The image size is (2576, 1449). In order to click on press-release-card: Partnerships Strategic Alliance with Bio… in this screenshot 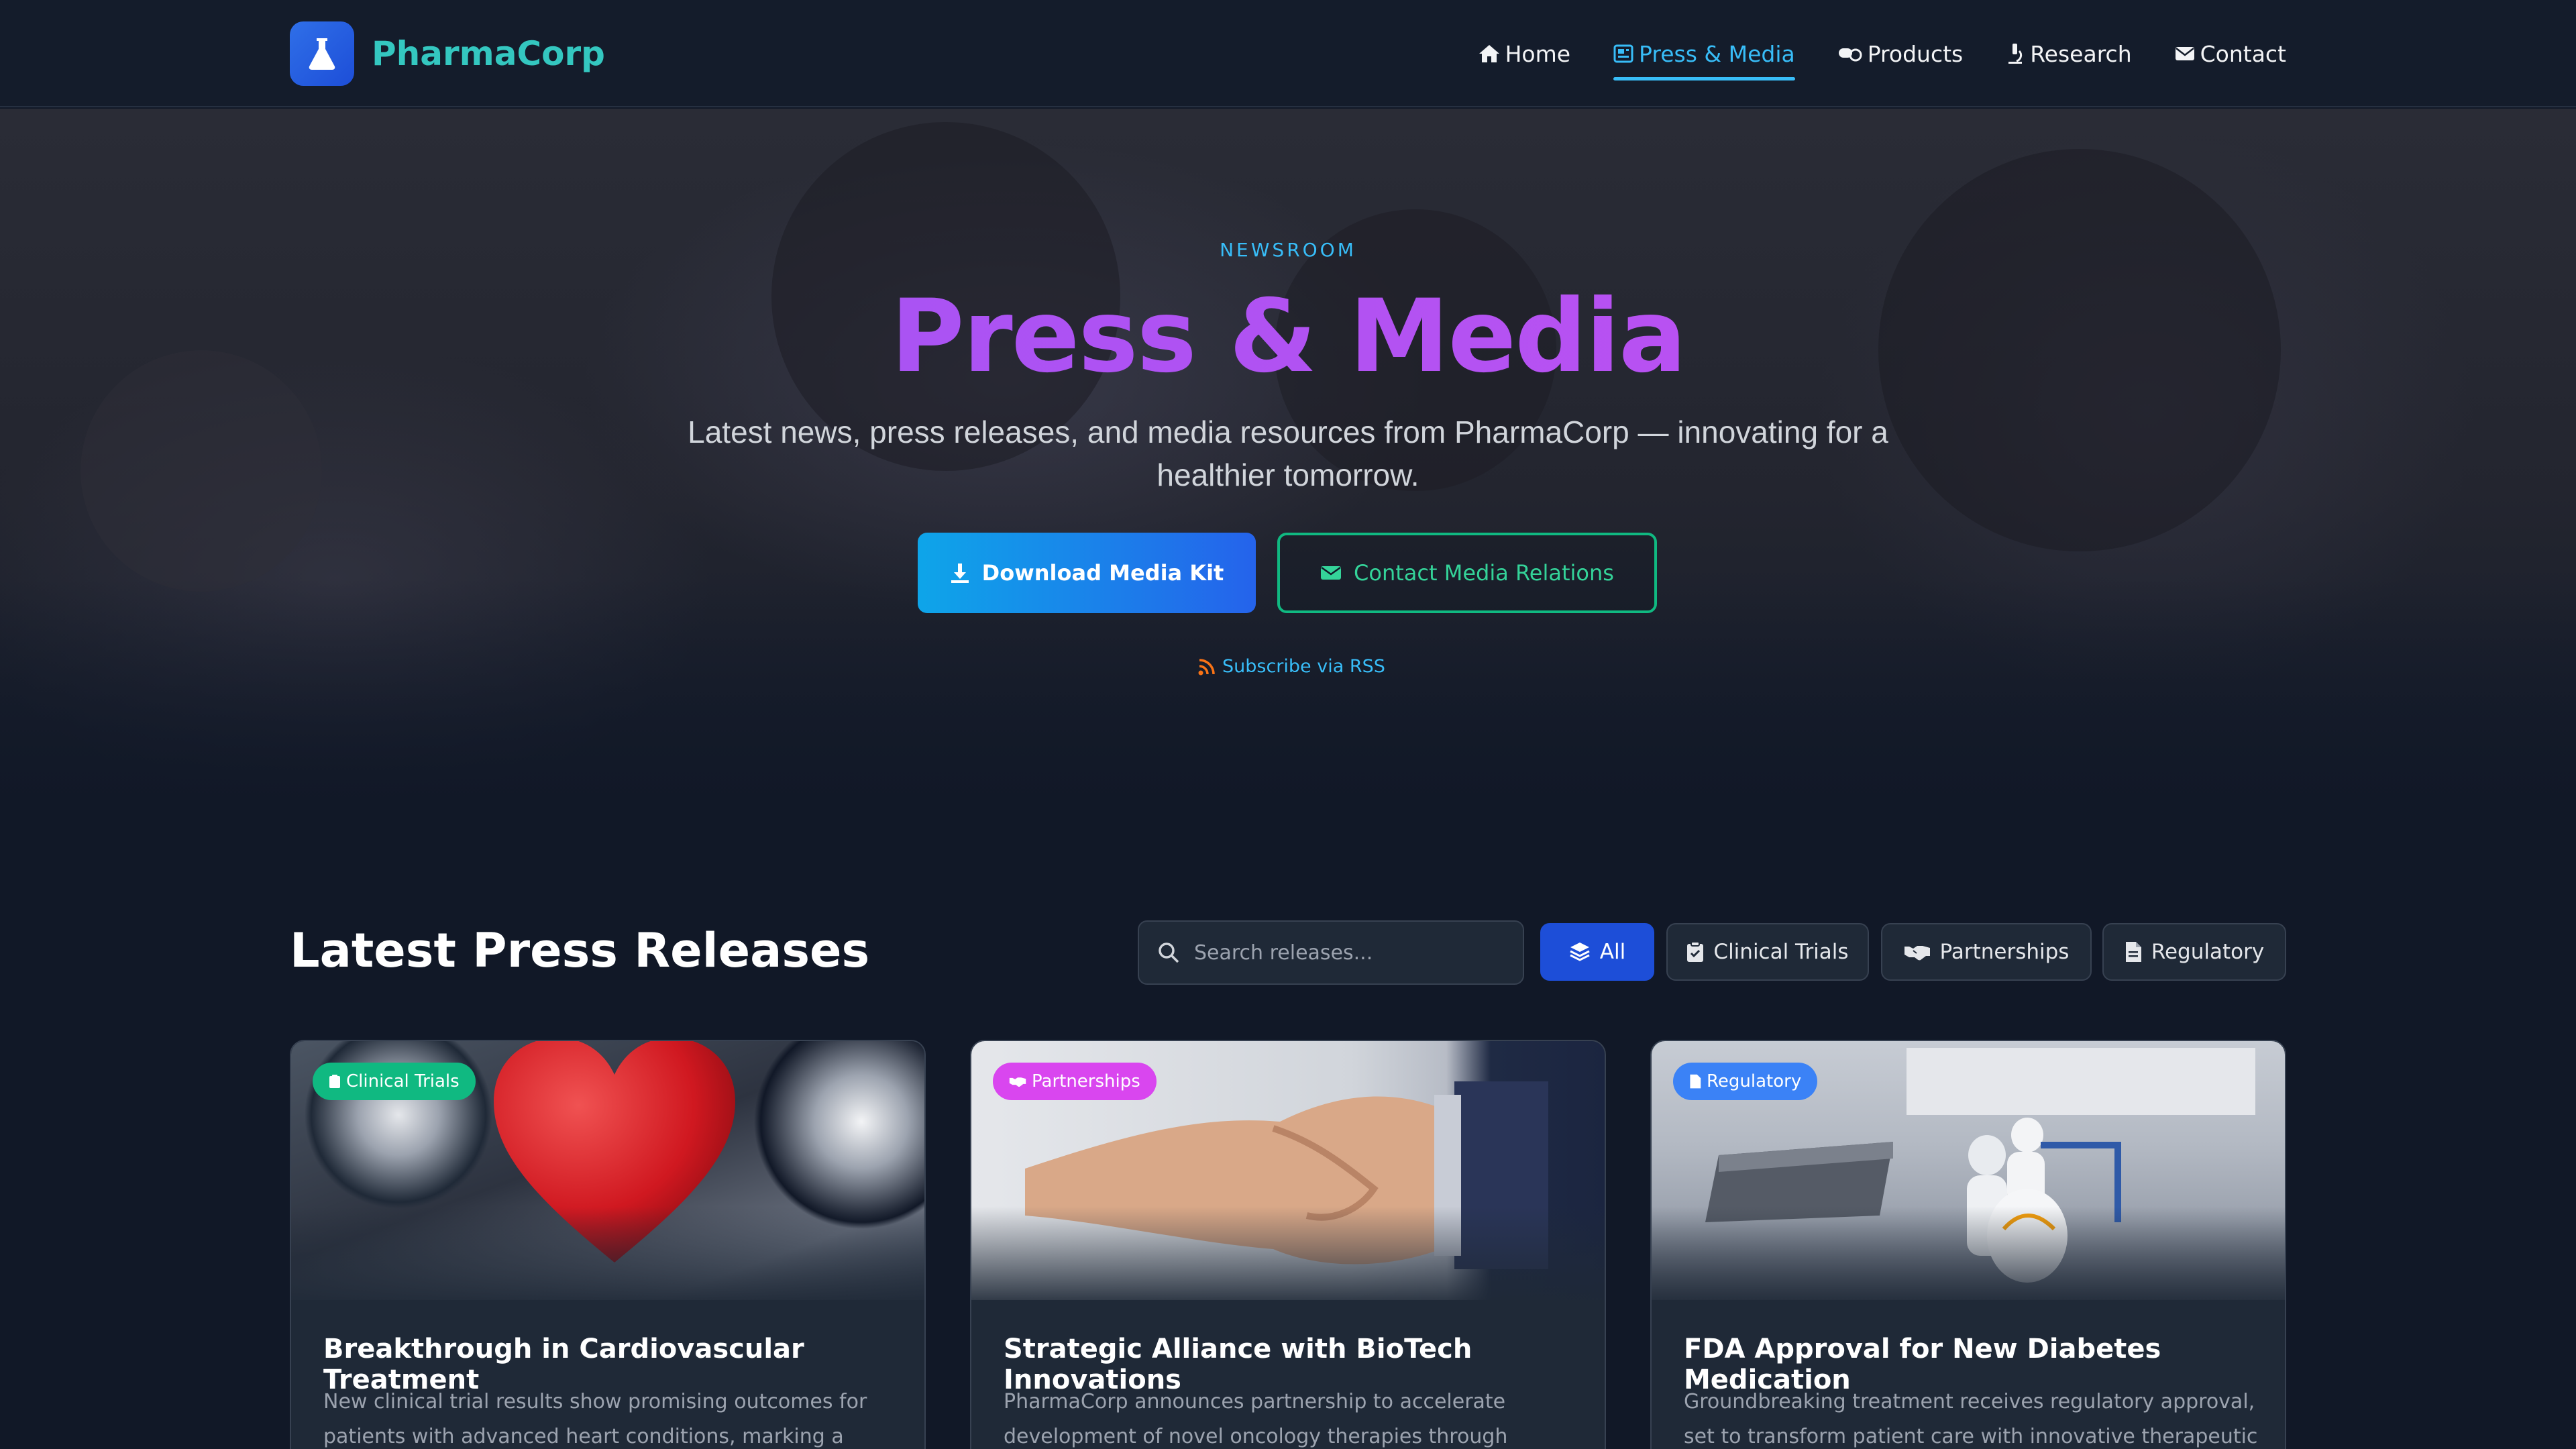, I will do `click(1288, 1244)`.